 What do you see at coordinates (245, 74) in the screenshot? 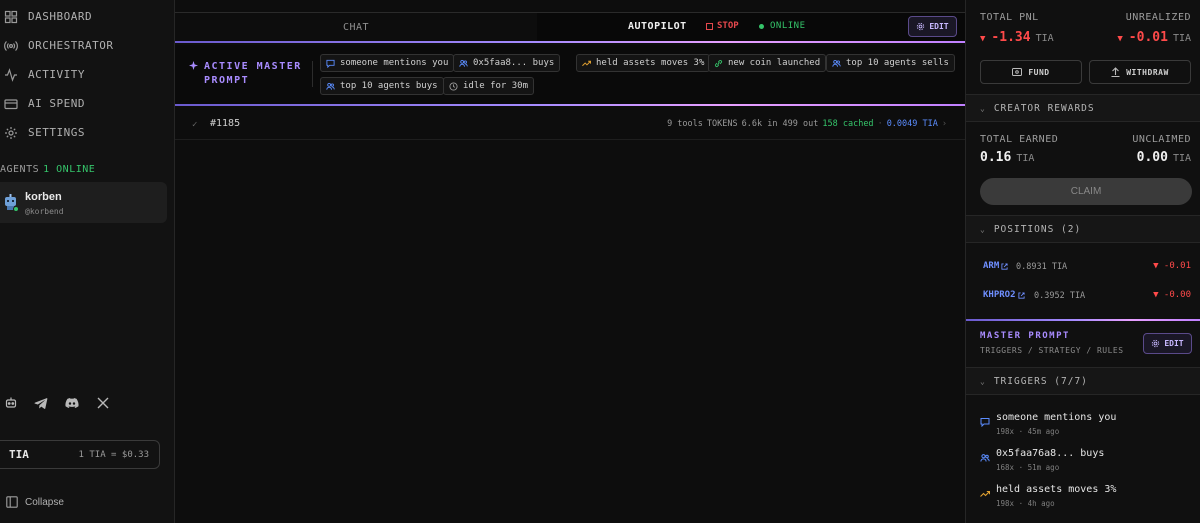
I see `active-master-prompt-title: ACTIVE MASTER PROMPT` at bounding box center [245, 74].